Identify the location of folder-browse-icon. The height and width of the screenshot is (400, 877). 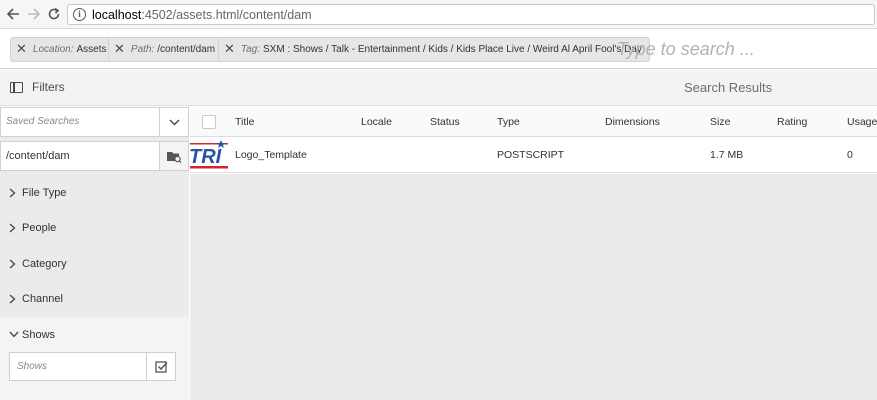
(173, 156).